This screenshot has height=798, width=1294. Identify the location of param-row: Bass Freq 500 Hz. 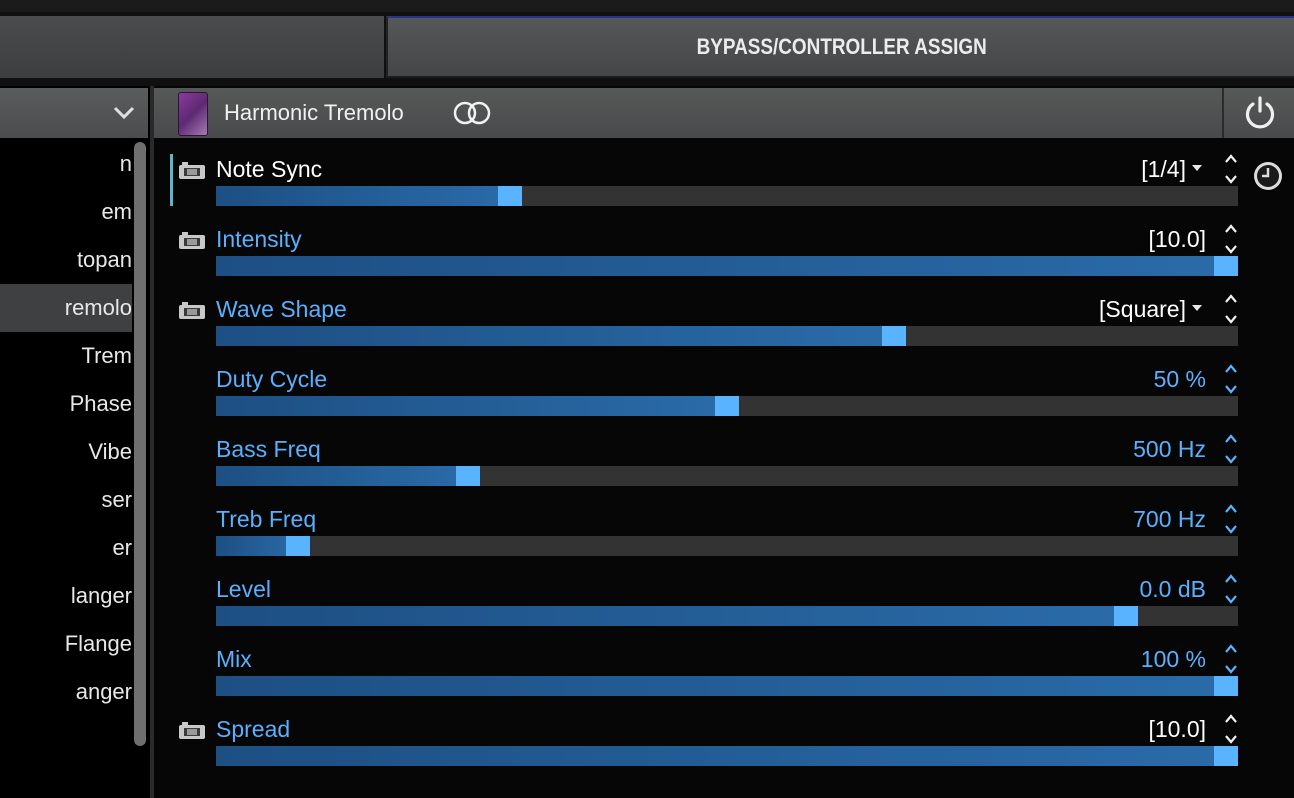
(704, 465).